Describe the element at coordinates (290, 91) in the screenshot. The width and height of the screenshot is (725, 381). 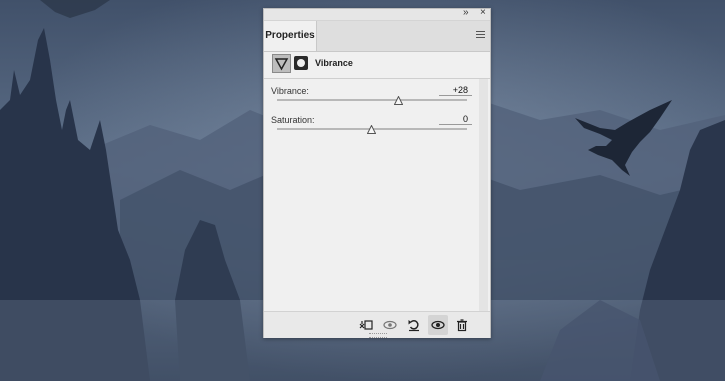
I see `vibrance-label: Vibrance:` at that location.